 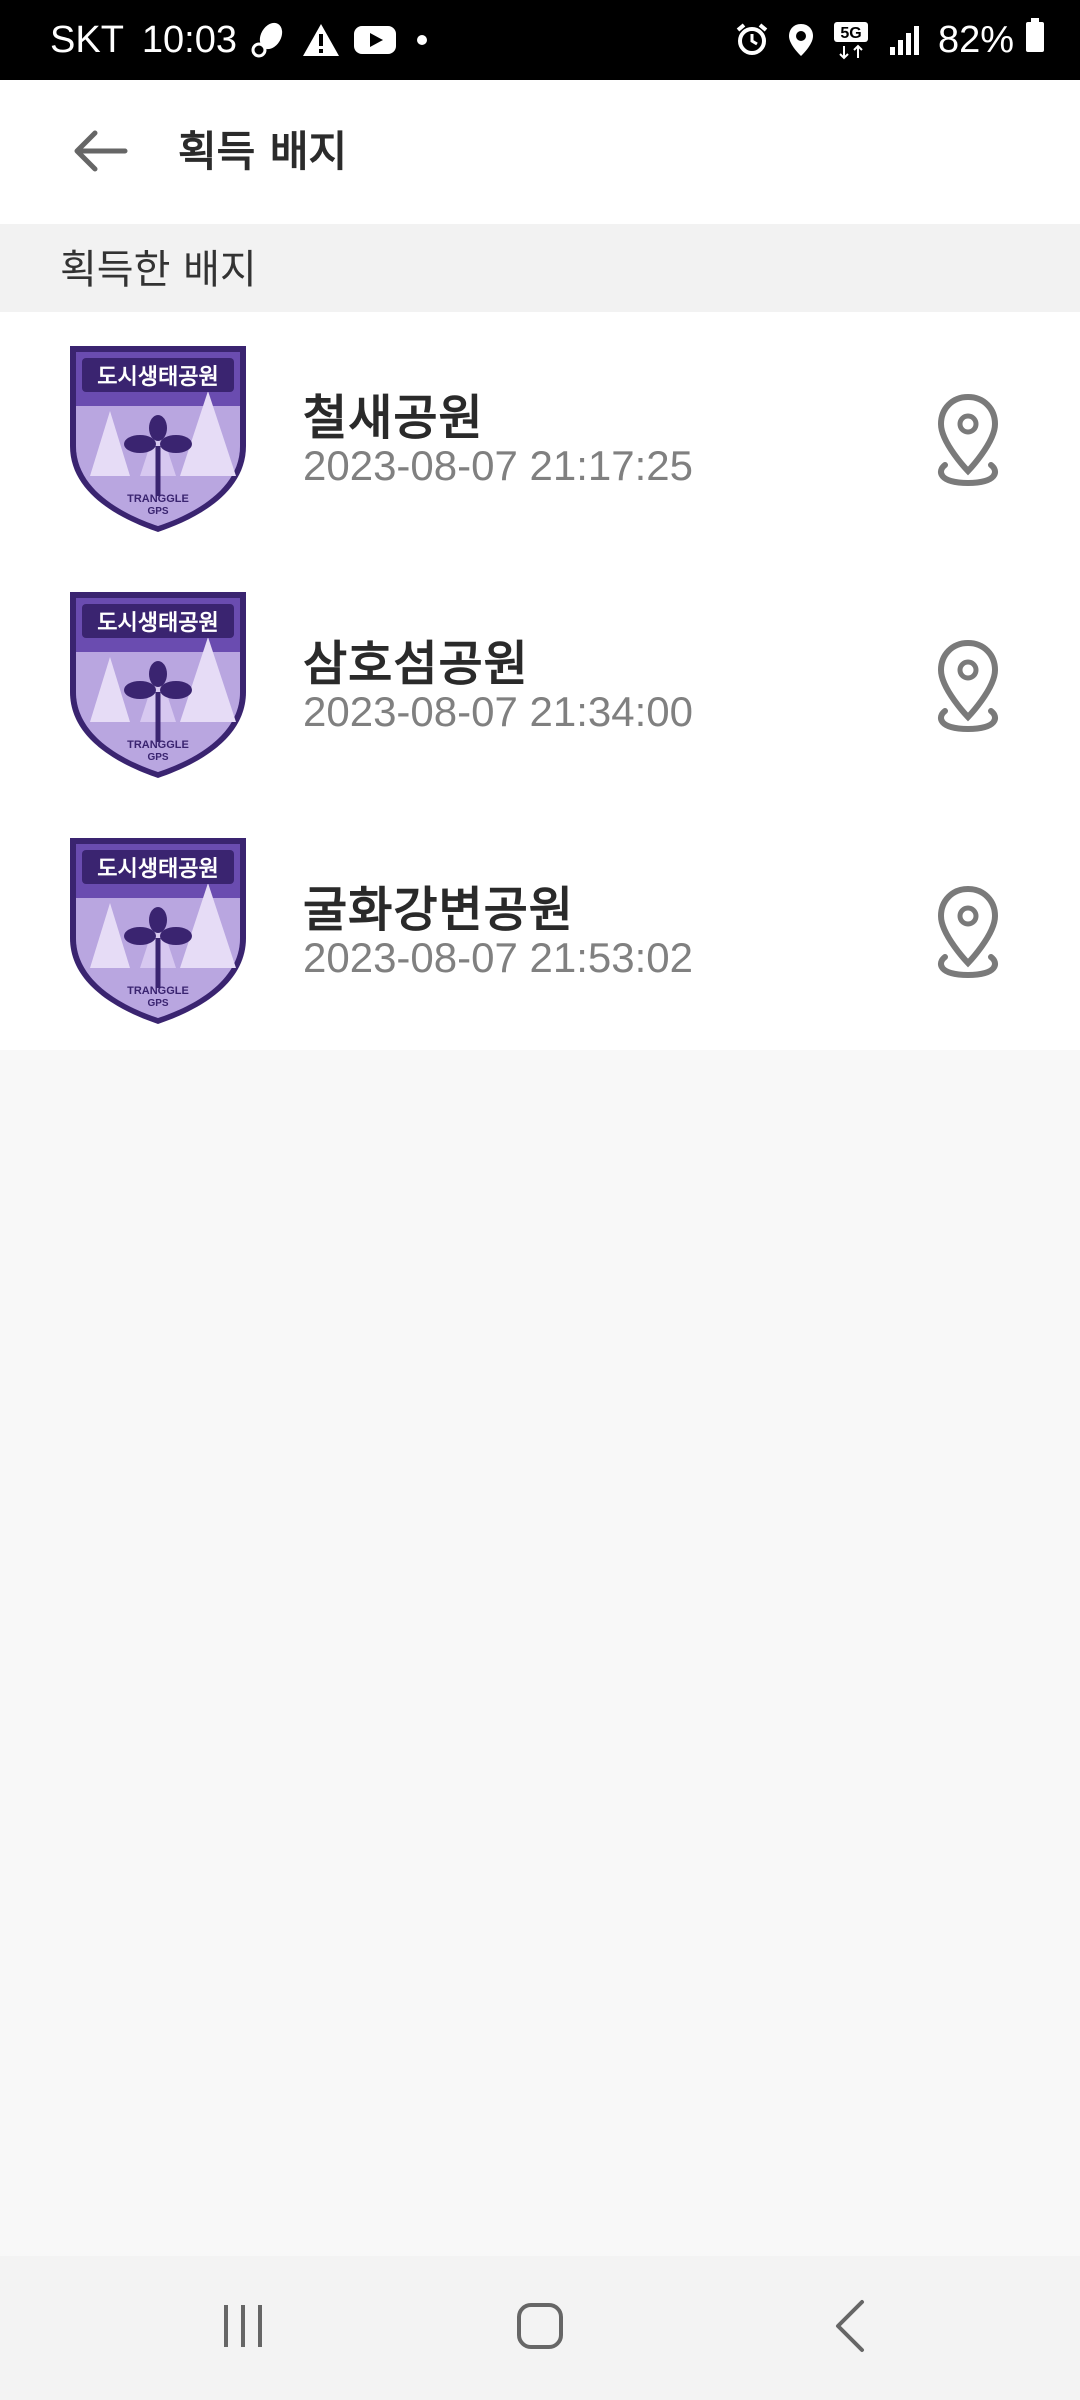 What do you see at coordinates (850, 33) in the screenshot?
I see `svg-text: 5G` at bounding box center [850, 33].